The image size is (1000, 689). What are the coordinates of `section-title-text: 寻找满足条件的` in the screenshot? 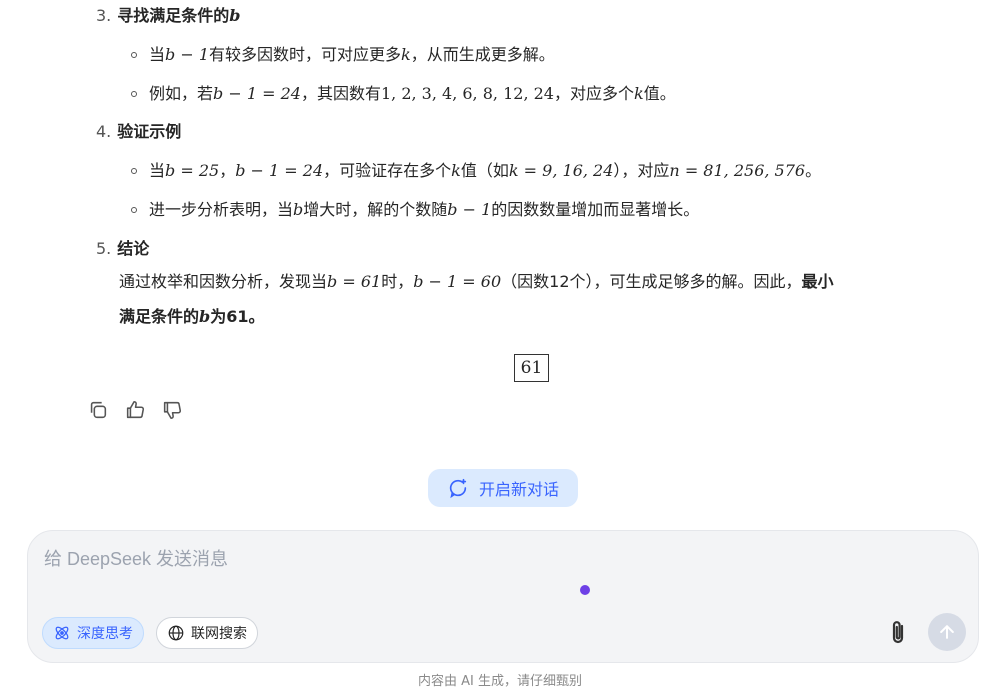 It's located at (173, 15).